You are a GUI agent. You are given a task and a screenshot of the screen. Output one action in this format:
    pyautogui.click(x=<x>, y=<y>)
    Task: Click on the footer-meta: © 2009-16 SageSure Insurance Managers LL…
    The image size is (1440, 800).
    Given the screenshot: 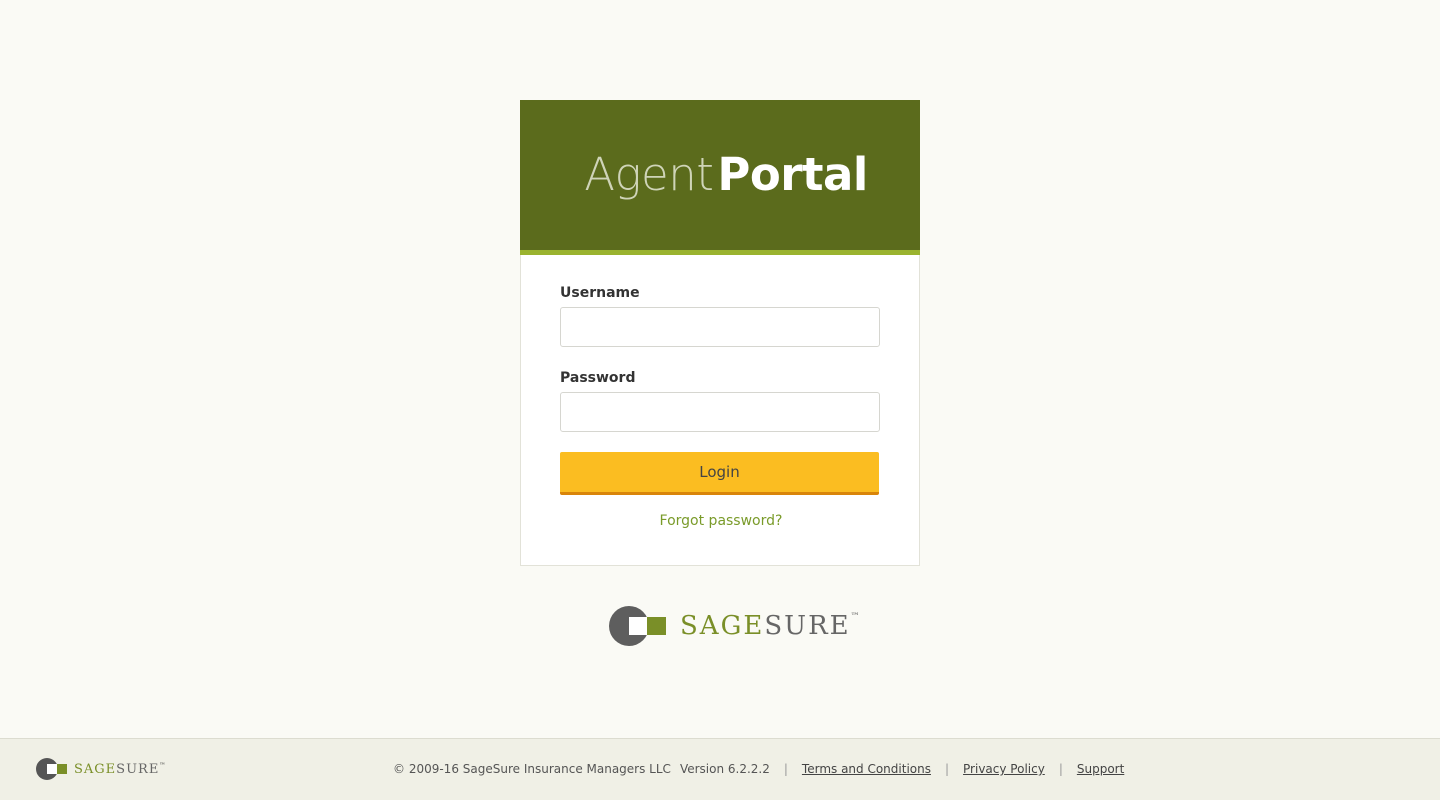 What is the action you would take?
    pyautogui.click(x=758, y=769)
    